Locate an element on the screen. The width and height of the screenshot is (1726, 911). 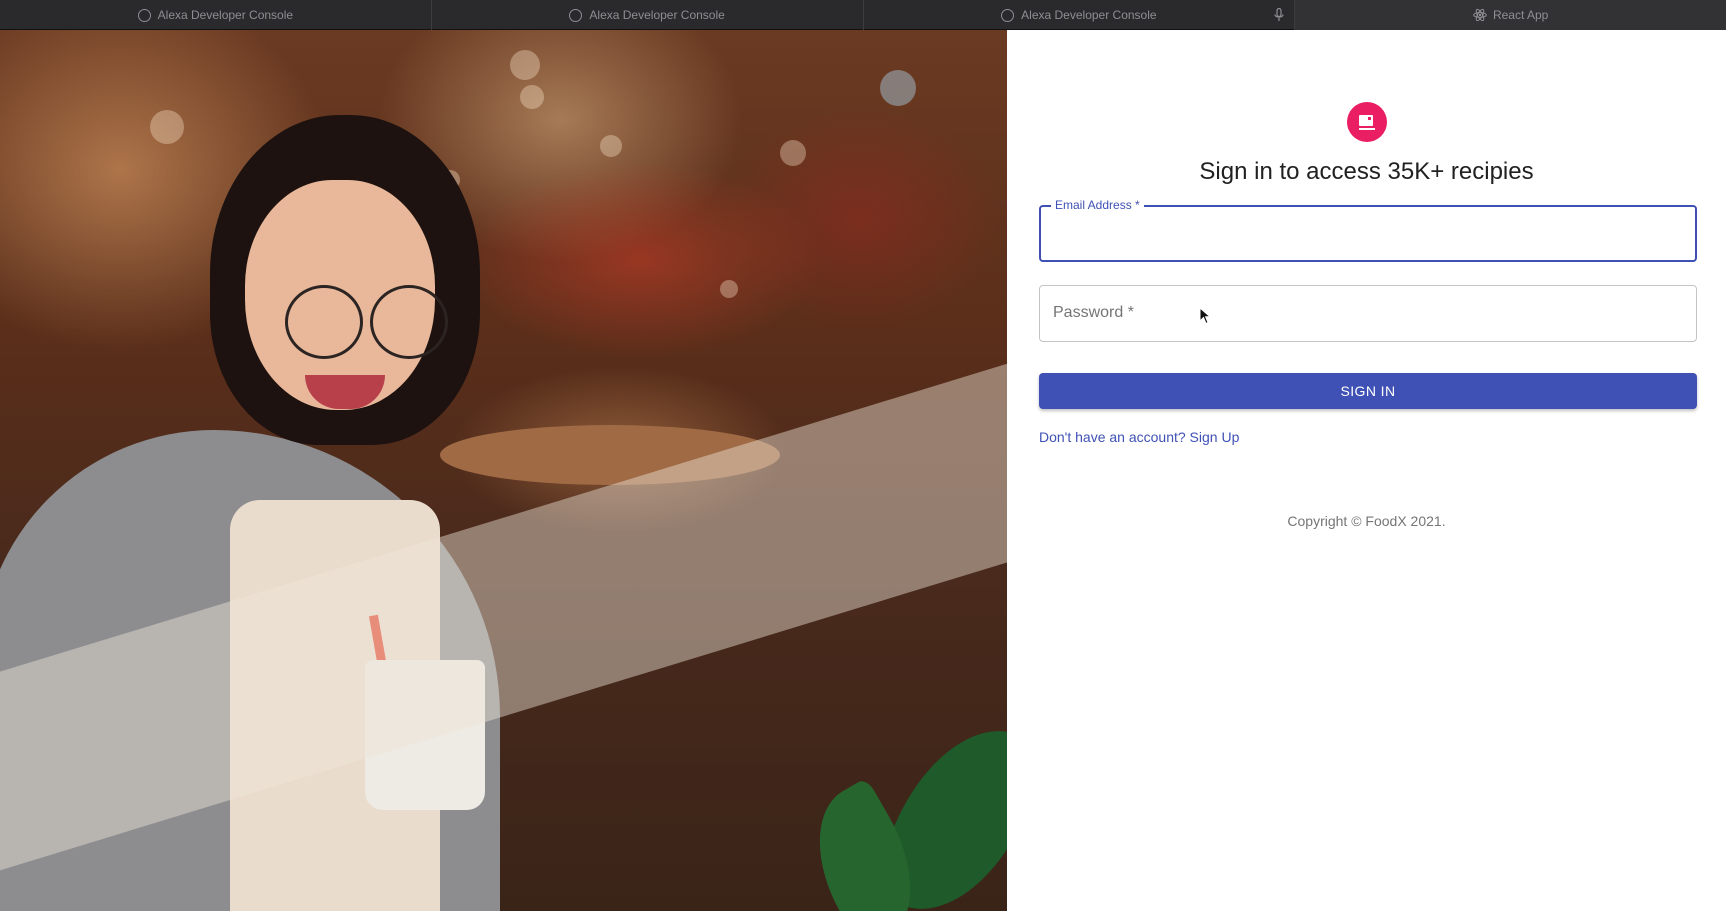
sign-in-button: SIGN IN is located at coordinates (1368, 391).